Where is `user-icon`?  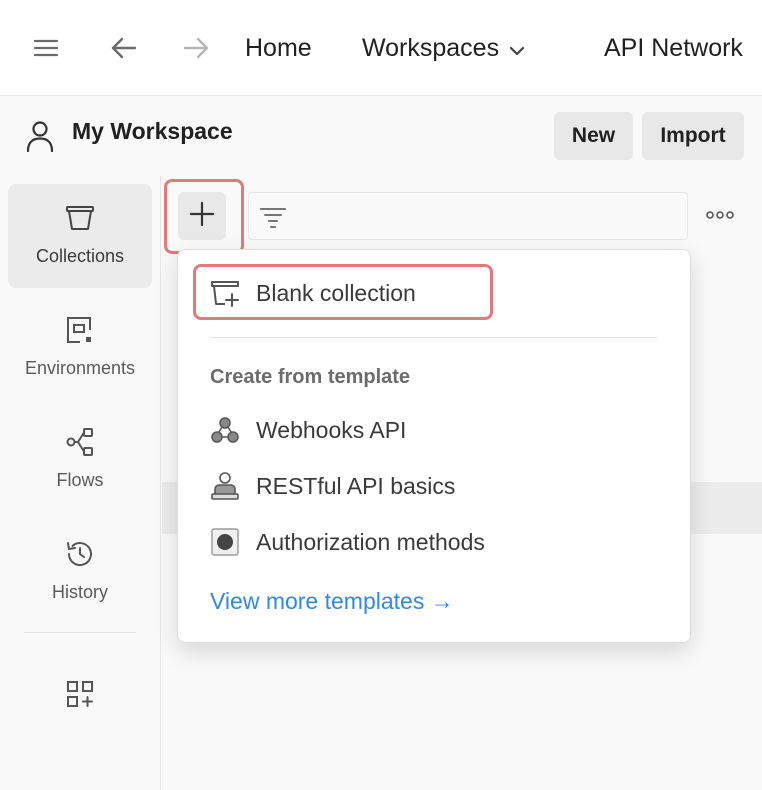 user-icon is located at coordinates (40, 136).